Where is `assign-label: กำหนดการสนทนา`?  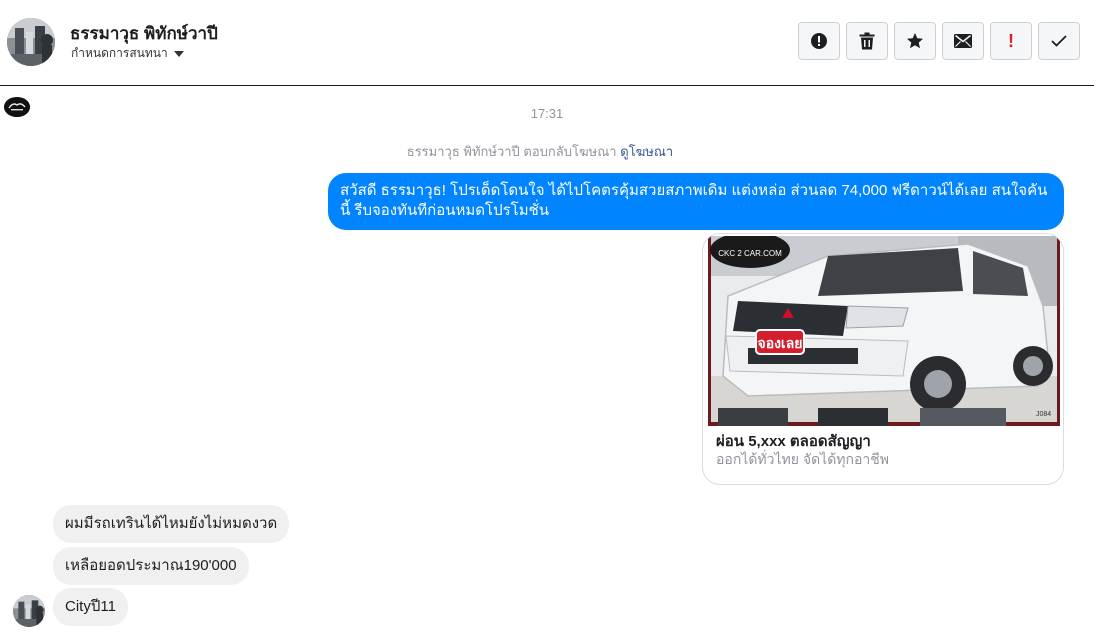 assign-label: กำหนดการสนทนา is located at coordinates (119, 53).